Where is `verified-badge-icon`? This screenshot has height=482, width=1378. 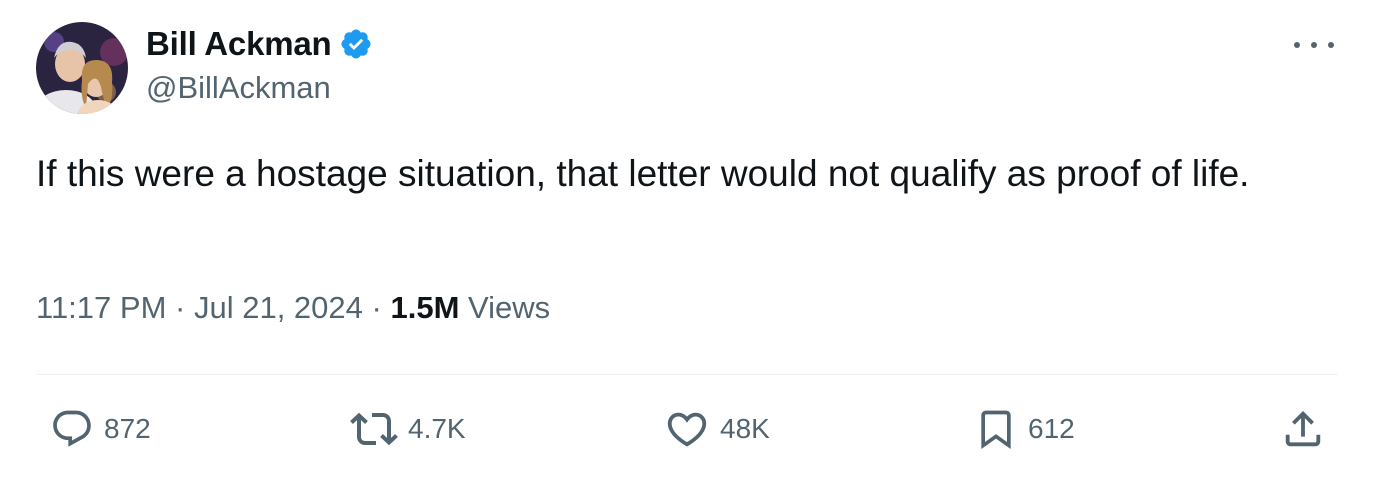 verified-badge-icon is located at coordinates (356, 44).